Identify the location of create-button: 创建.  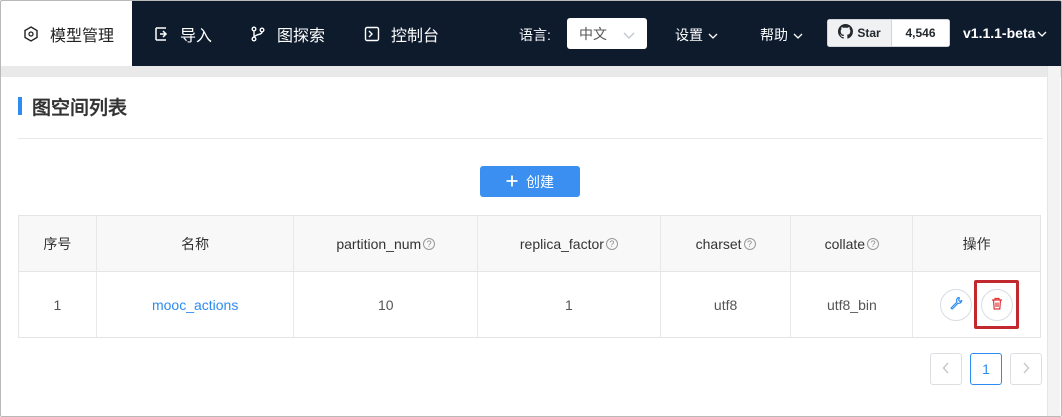
(530, 181).